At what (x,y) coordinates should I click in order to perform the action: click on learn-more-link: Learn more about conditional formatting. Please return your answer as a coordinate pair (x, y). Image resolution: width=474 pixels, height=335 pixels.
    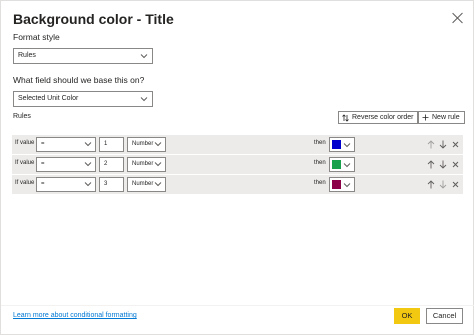
    Looking at the image, I should click on (75, 315).